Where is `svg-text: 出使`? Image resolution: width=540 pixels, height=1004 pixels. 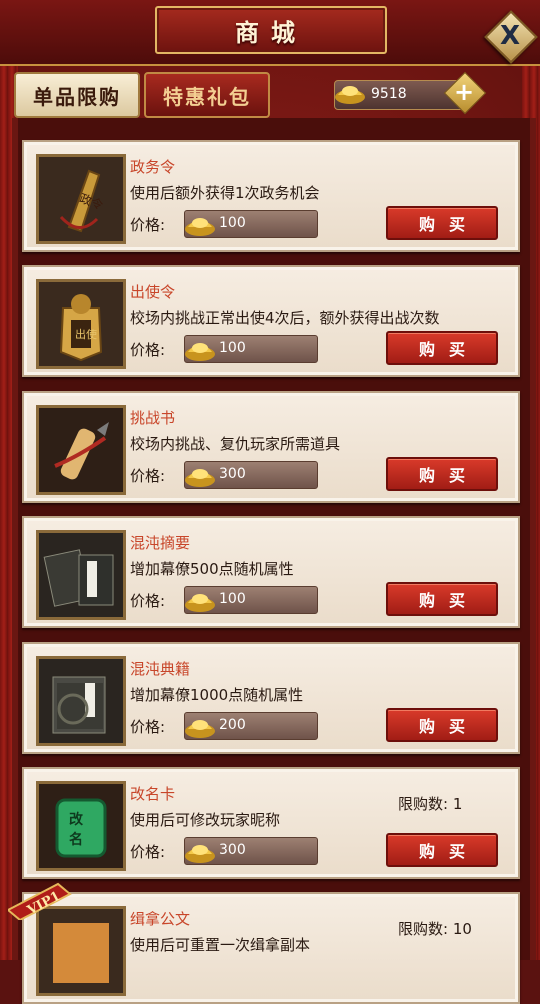
svg-text: 出使 is located at coordinates (86, 334).